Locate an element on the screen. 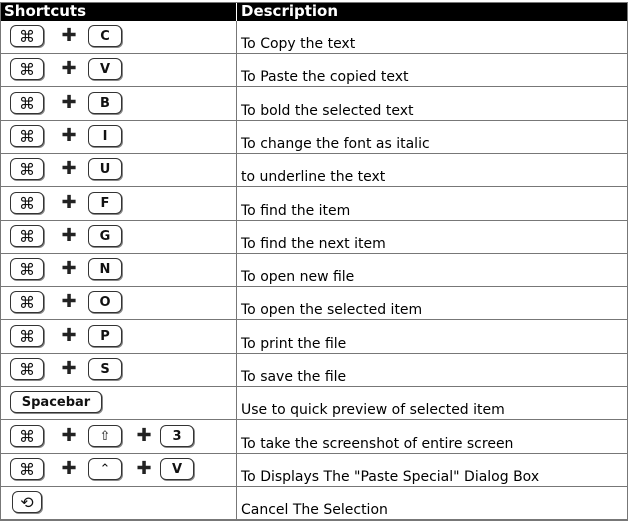 The image size is (628, 523). shift-key-icon: ⇧ is located at coordinates (105, 435).